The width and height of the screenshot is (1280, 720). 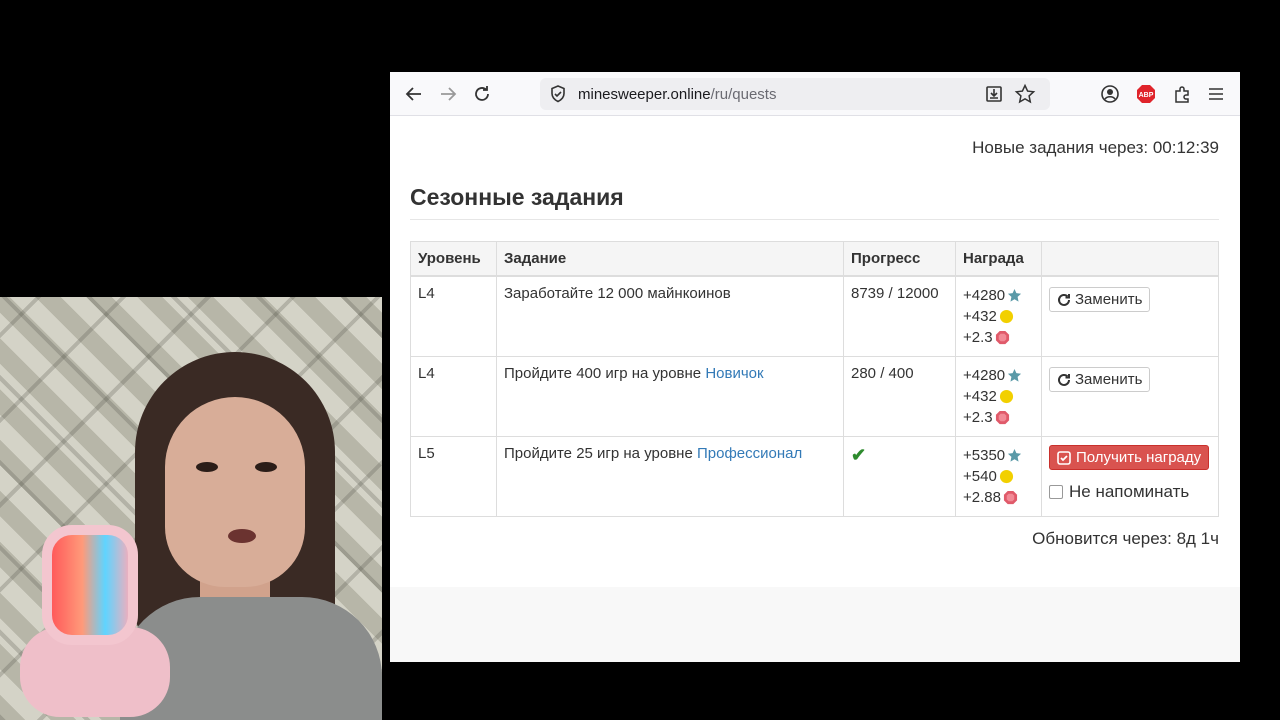 What do you see at coordinates (90, 585) in the screenshot?
I see `microphone` at bounding box center [90, 585].